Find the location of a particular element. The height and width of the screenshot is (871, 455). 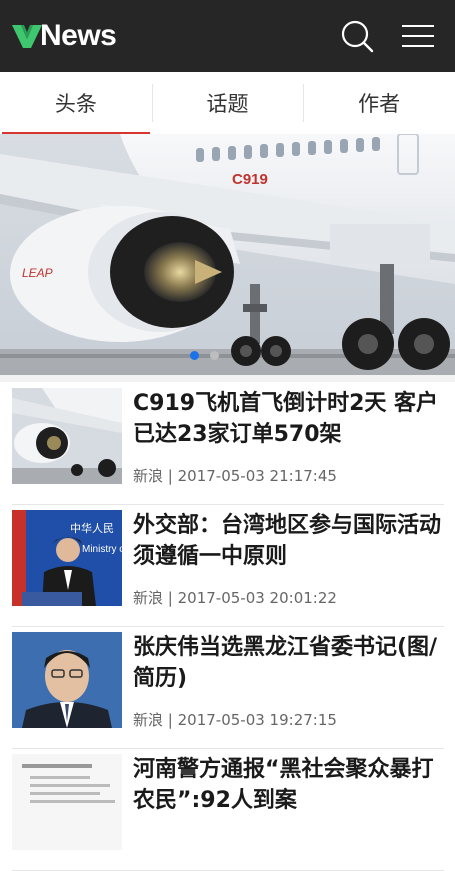

tab-label: 作者 is located at coordinates (379, 104).